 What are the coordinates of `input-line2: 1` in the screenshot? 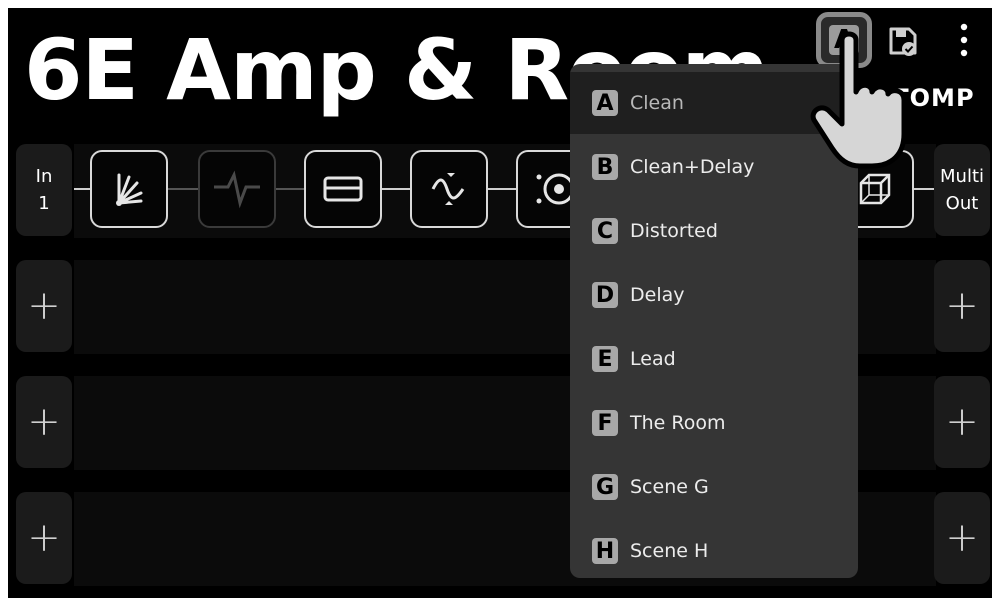 It's located at (44, 203).